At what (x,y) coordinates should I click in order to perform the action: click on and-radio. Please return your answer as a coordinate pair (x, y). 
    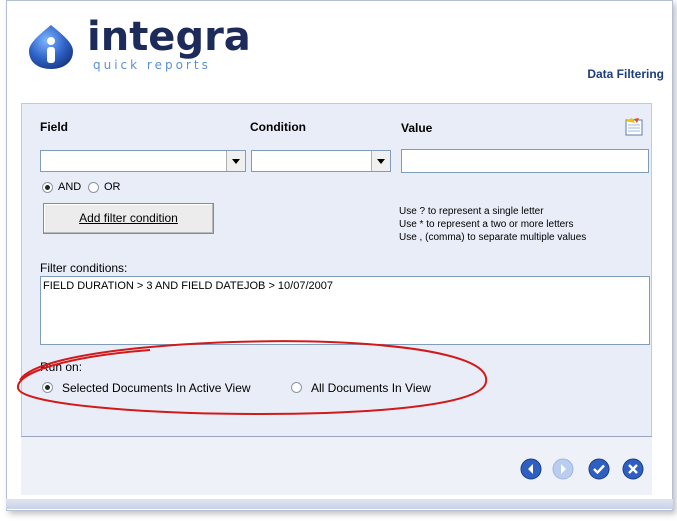
    Looking at the image, I should click on (47, 187).